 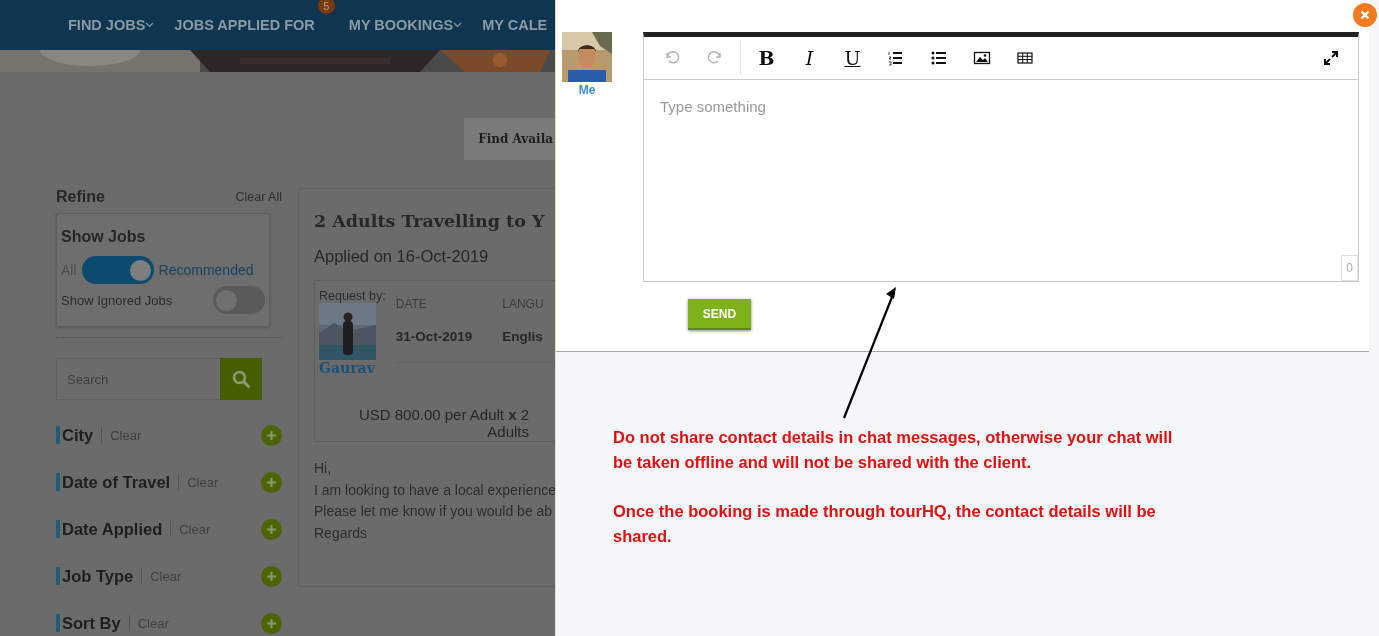 I want to click on italic-button: I, so click(x=809, y=58).